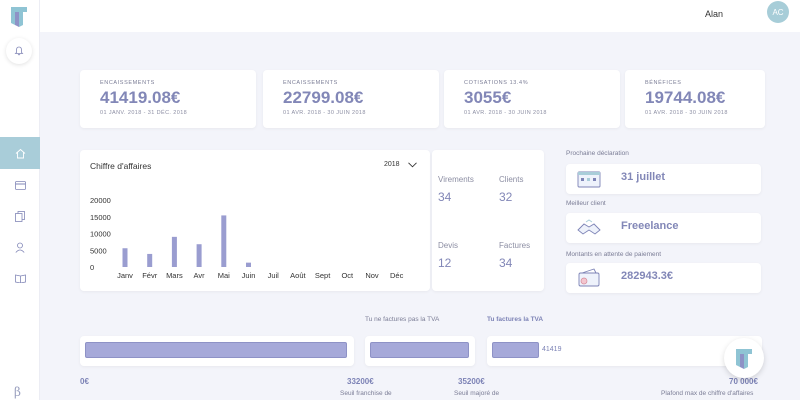  I want to click on x-tick-label: Févr, so click(150, 275).